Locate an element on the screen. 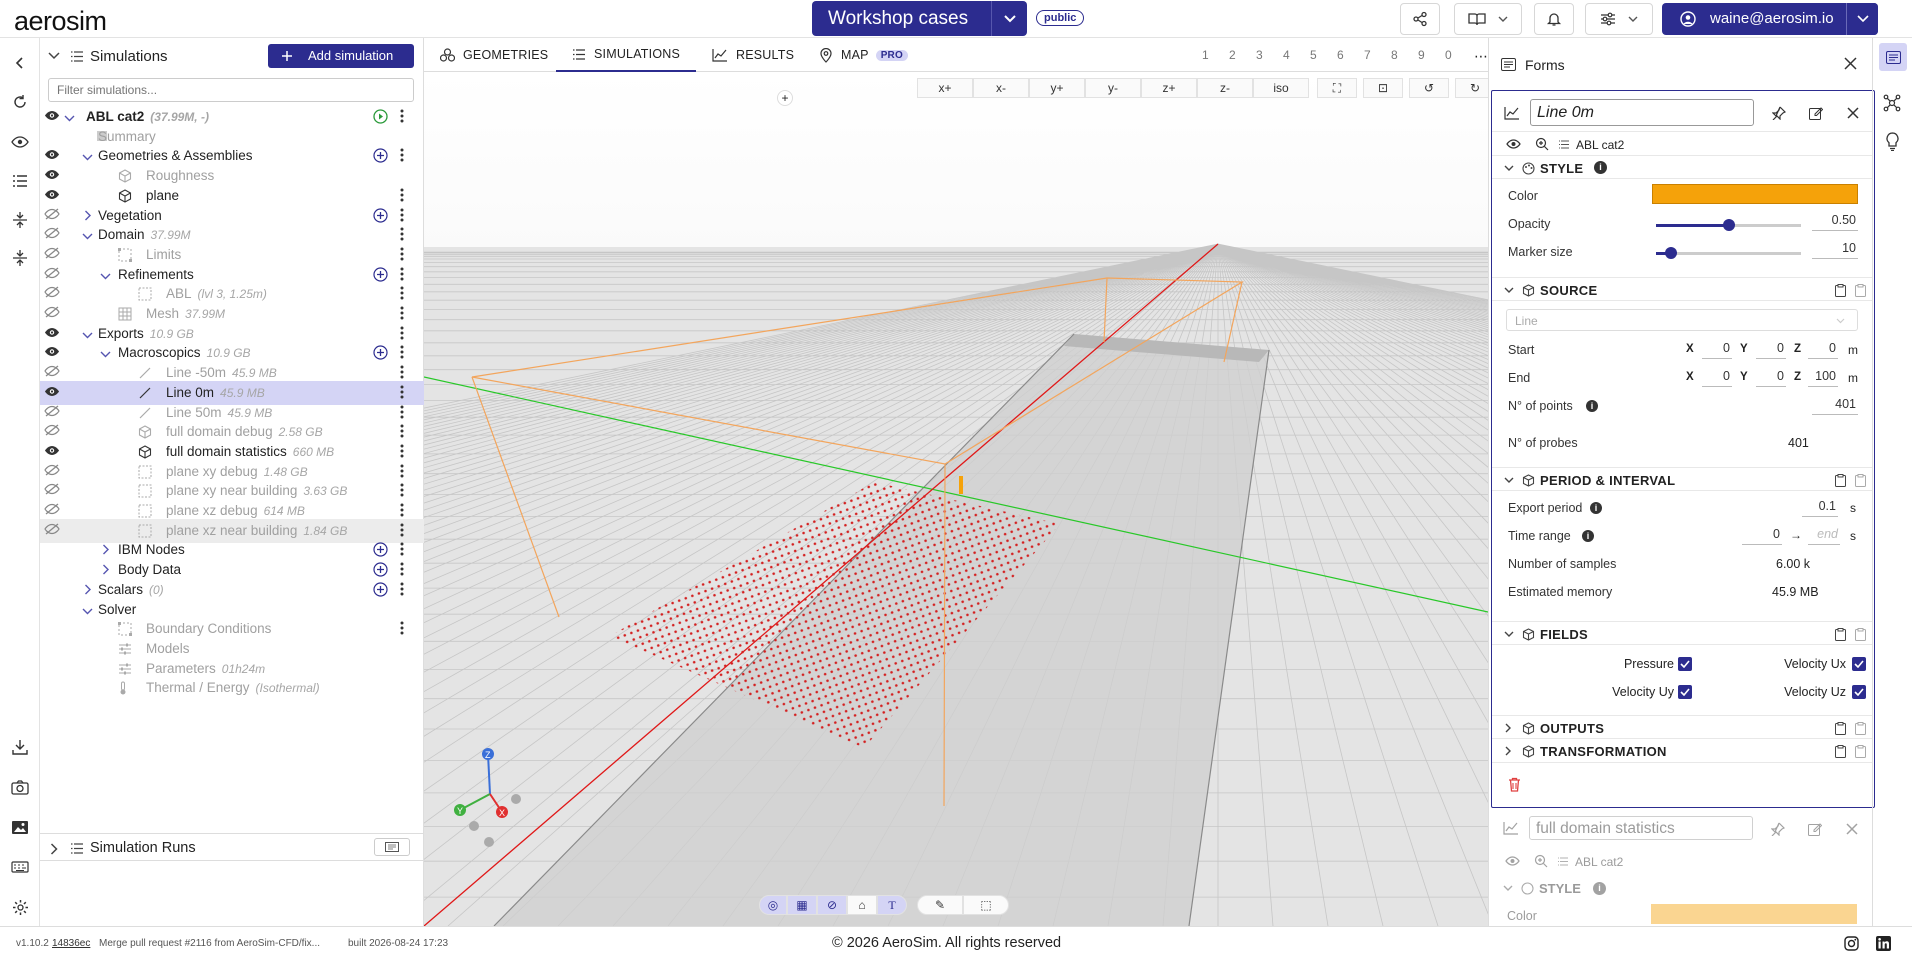  view-axis-button: y- is located at coordinates (1113, 88).